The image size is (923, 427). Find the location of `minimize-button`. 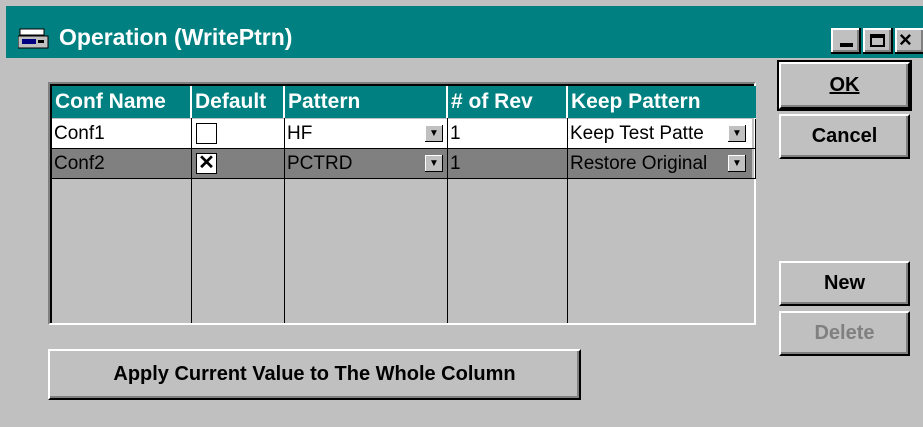

minimize-button is located at coordinates (846, 41).